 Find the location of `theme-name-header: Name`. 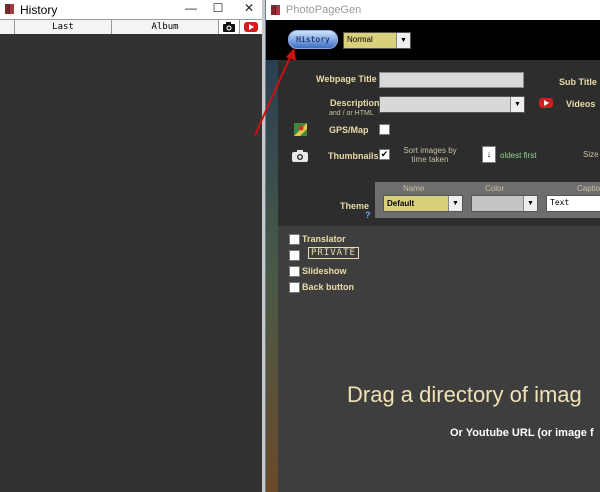

theme-name-header: Name is located at coordinates (414, 188).